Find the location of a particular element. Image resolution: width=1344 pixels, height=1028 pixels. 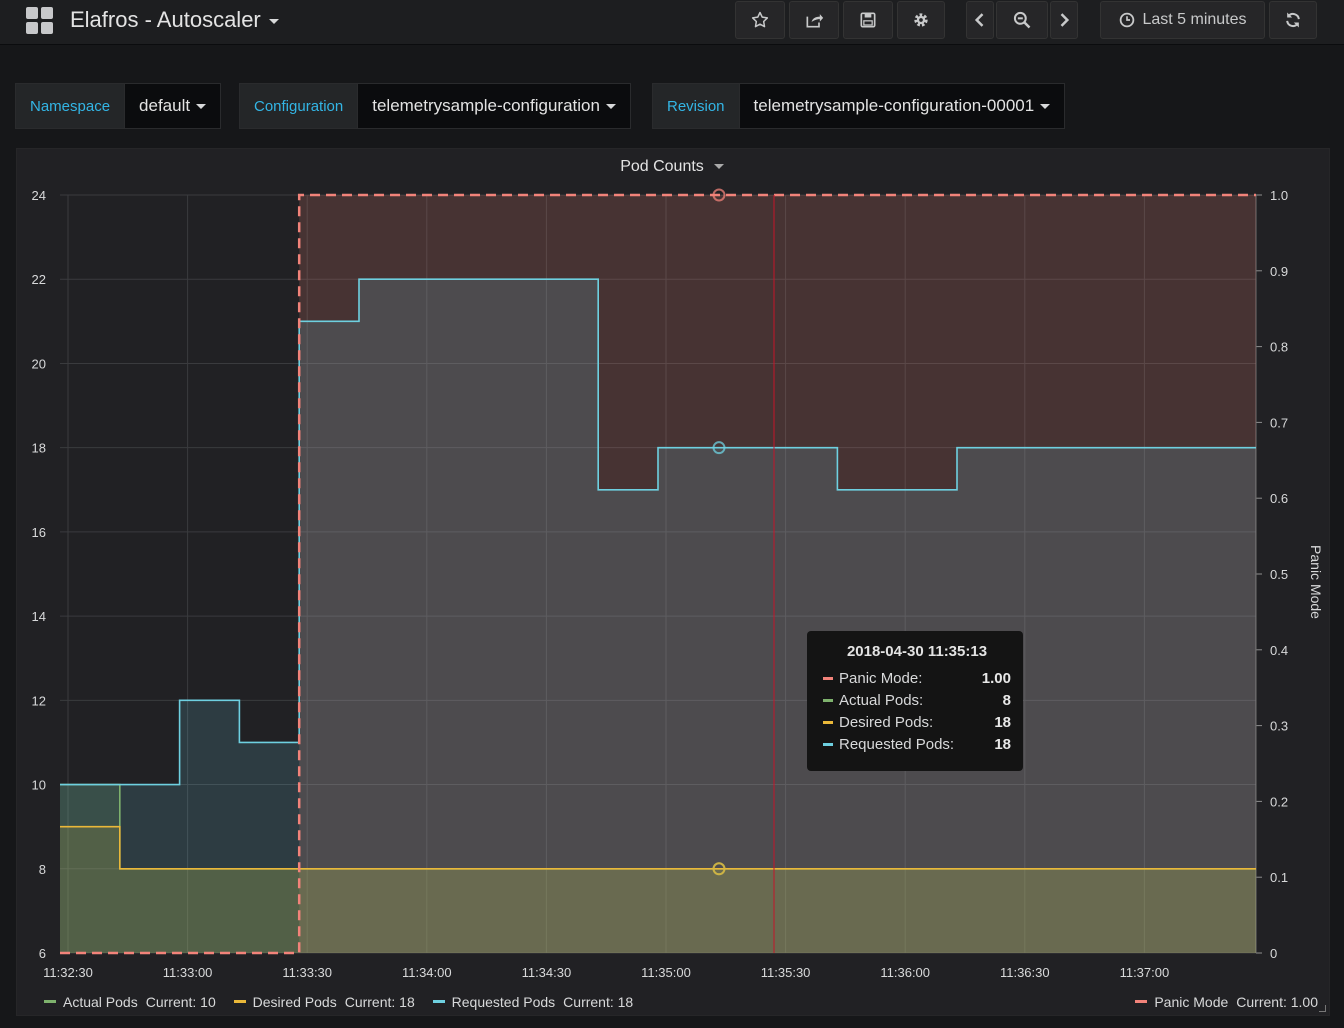

y-left-tick-label: 20 is located at coordinates (39, 363).